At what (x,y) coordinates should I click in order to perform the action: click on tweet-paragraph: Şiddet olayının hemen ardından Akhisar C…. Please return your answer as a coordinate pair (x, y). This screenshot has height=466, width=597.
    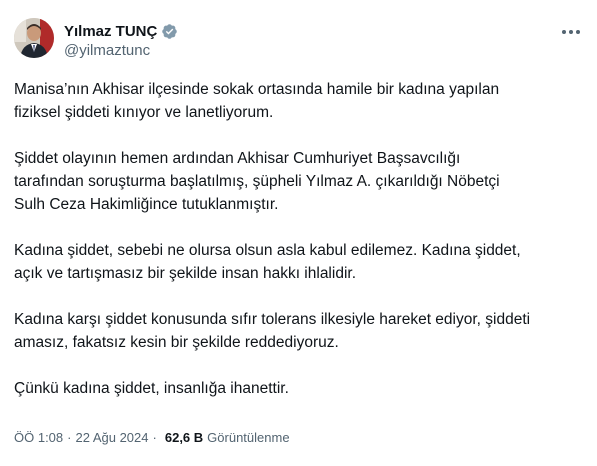
    Looking at the image, I should click on (257, 181).